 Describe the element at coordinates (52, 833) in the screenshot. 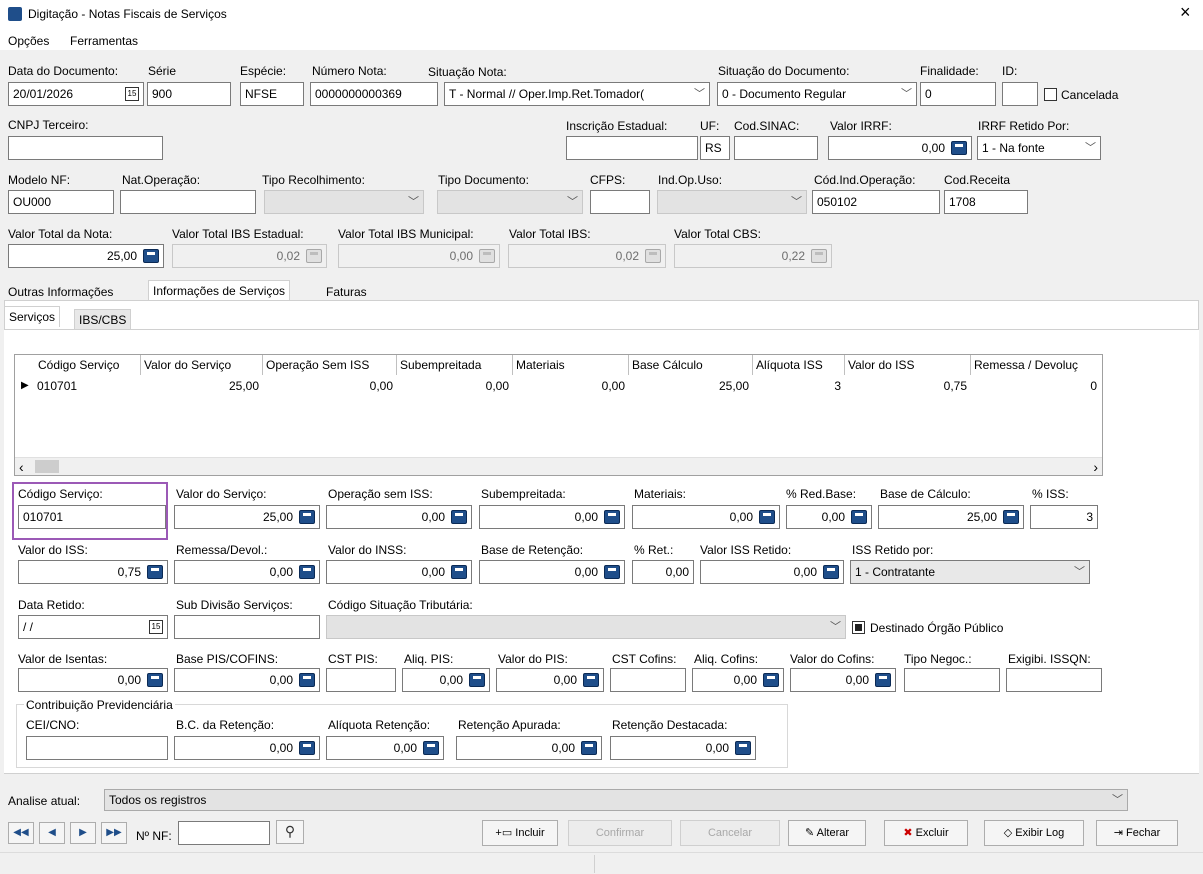

I see `prev-record-icon: ◀` at that location.